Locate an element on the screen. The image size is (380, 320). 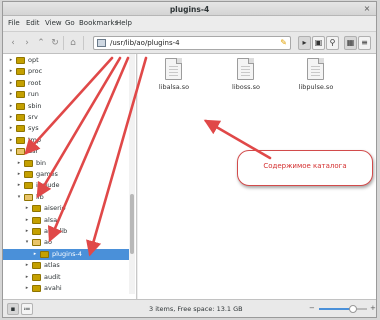
file-item: libpulse.so is located at coordinates (316, 78).